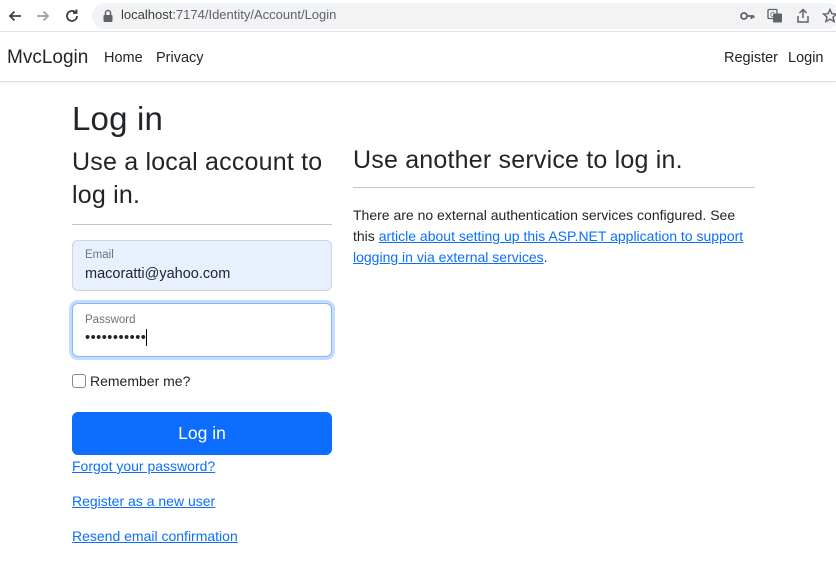 The width and height of the screenshot is (836, 571). I want to click on translate-icon: G, so click(775, 16).